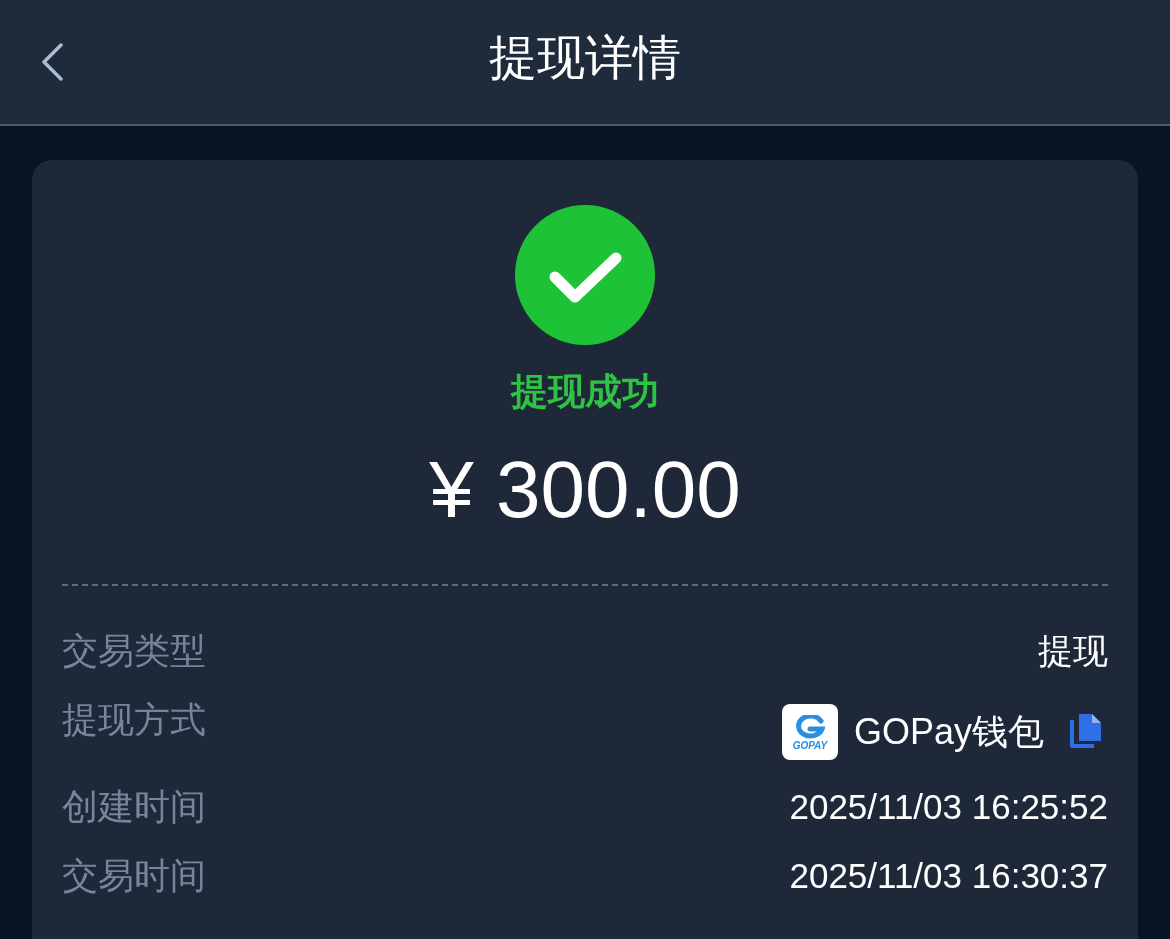 Image resolution: width=1170 pixels, height=939 pixels. What do you see at coordinates (52, 62) in the screenshot?
I see `back-chevron-icon` at bounding box center [52, 62].